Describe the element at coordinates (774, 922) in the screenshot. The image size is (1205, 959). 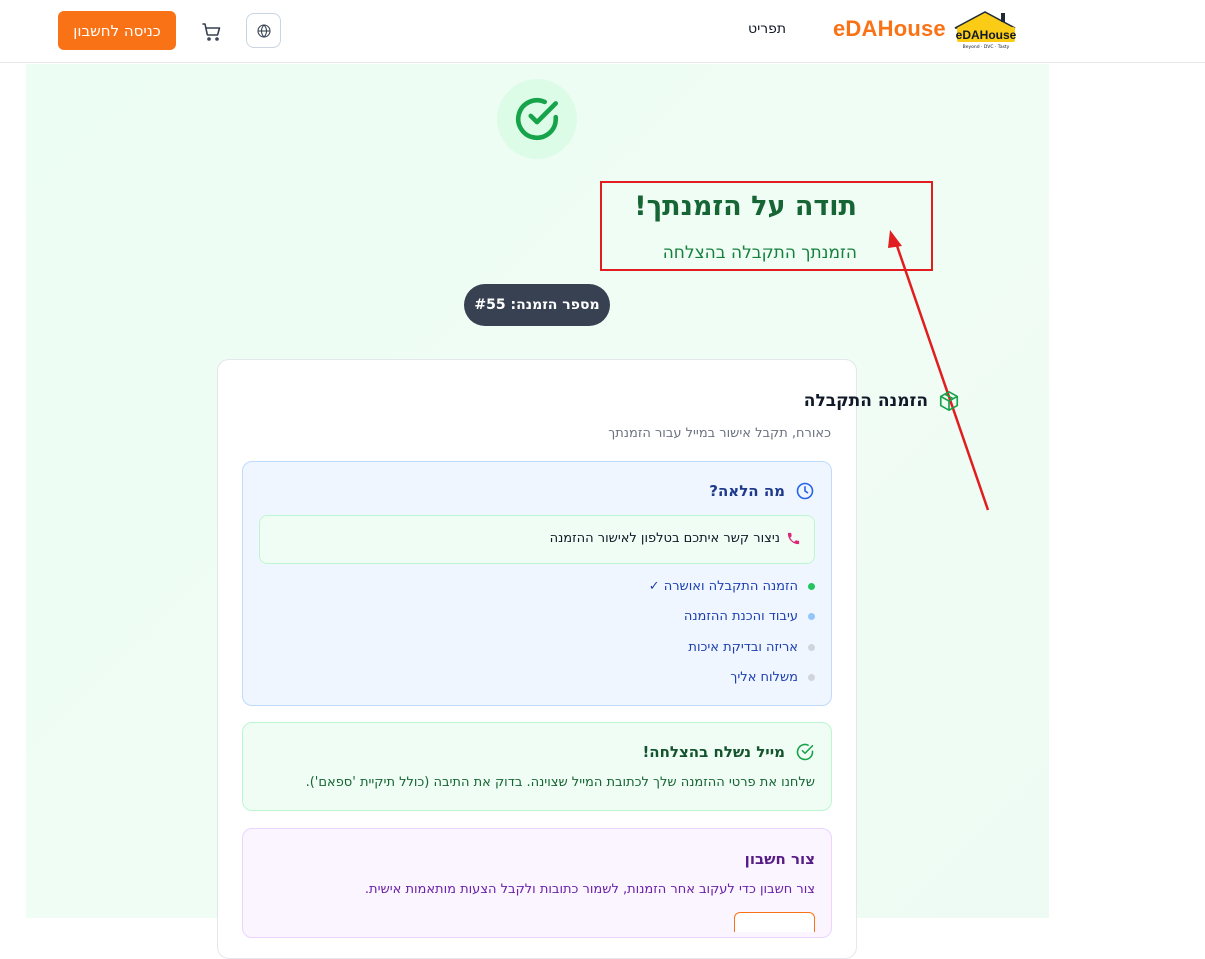
I see `create-account-button` at that location.